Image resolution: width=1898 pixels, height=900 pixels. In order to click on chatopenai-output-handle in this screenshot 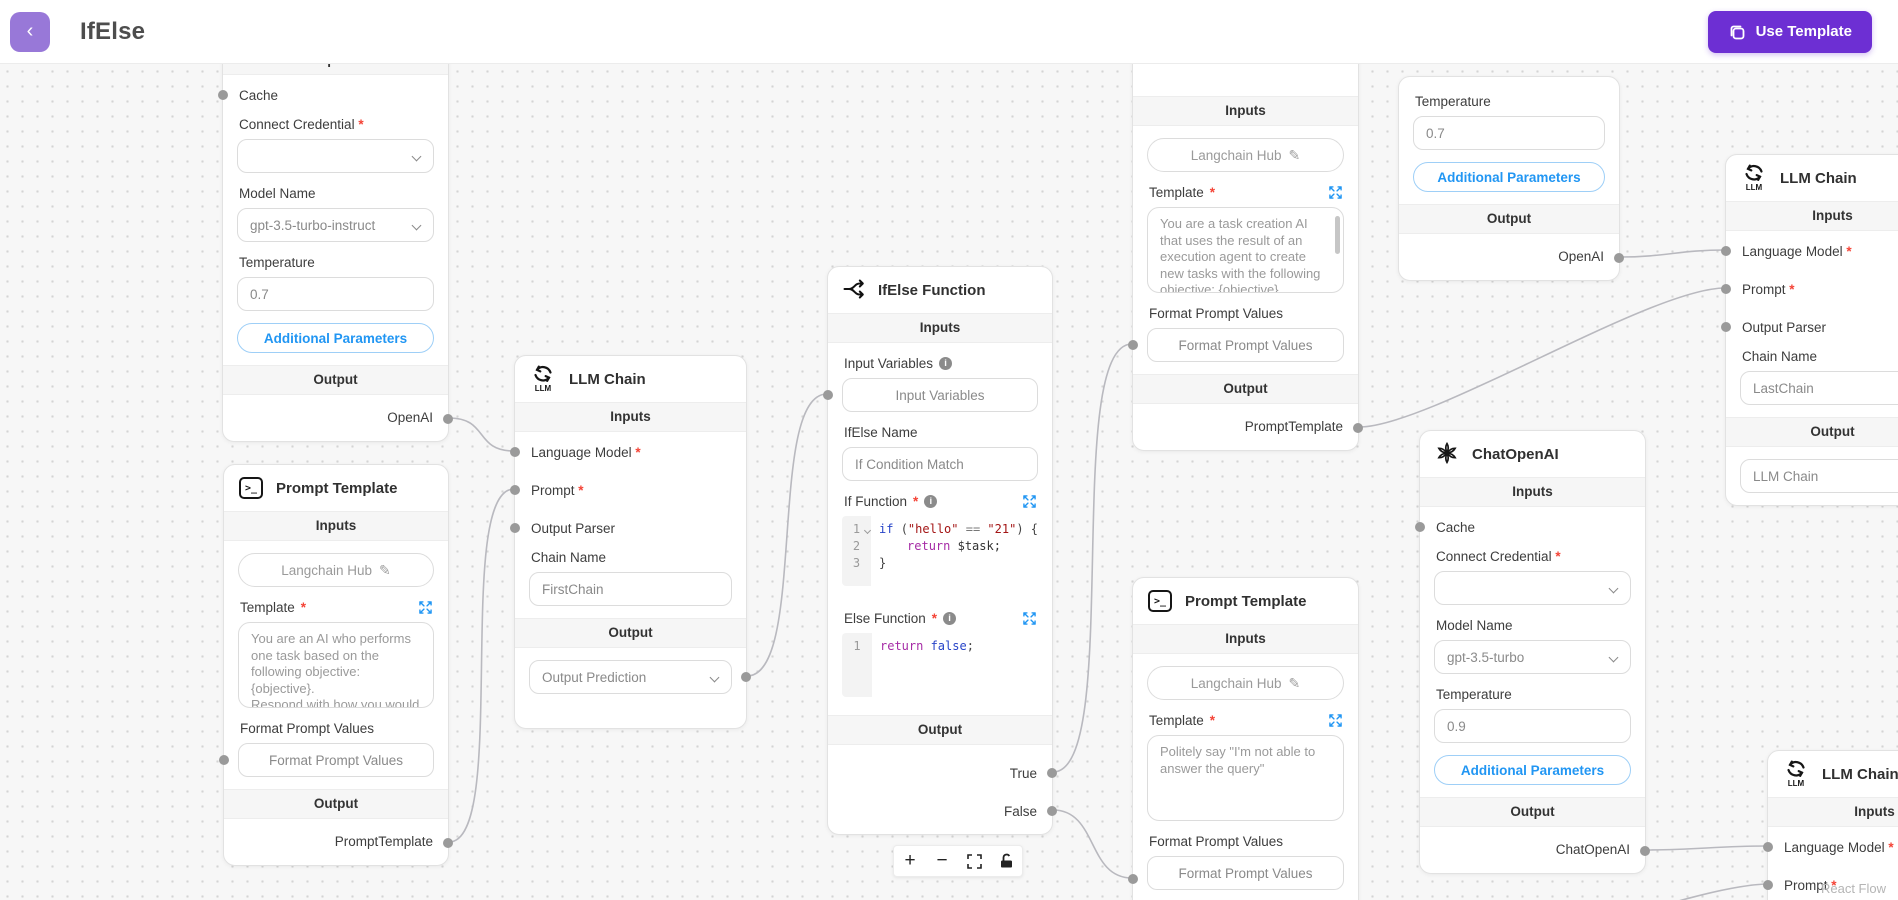, I will do `click(1645, 851)`.